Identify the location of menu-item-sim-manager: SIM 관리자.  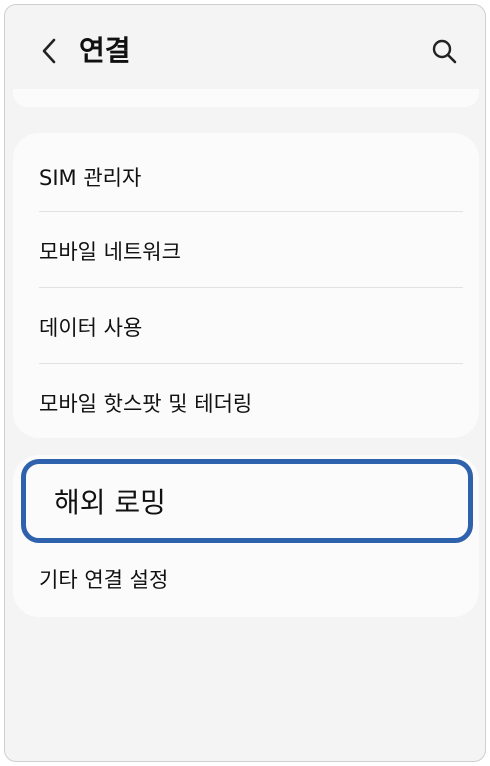
(251, 177).